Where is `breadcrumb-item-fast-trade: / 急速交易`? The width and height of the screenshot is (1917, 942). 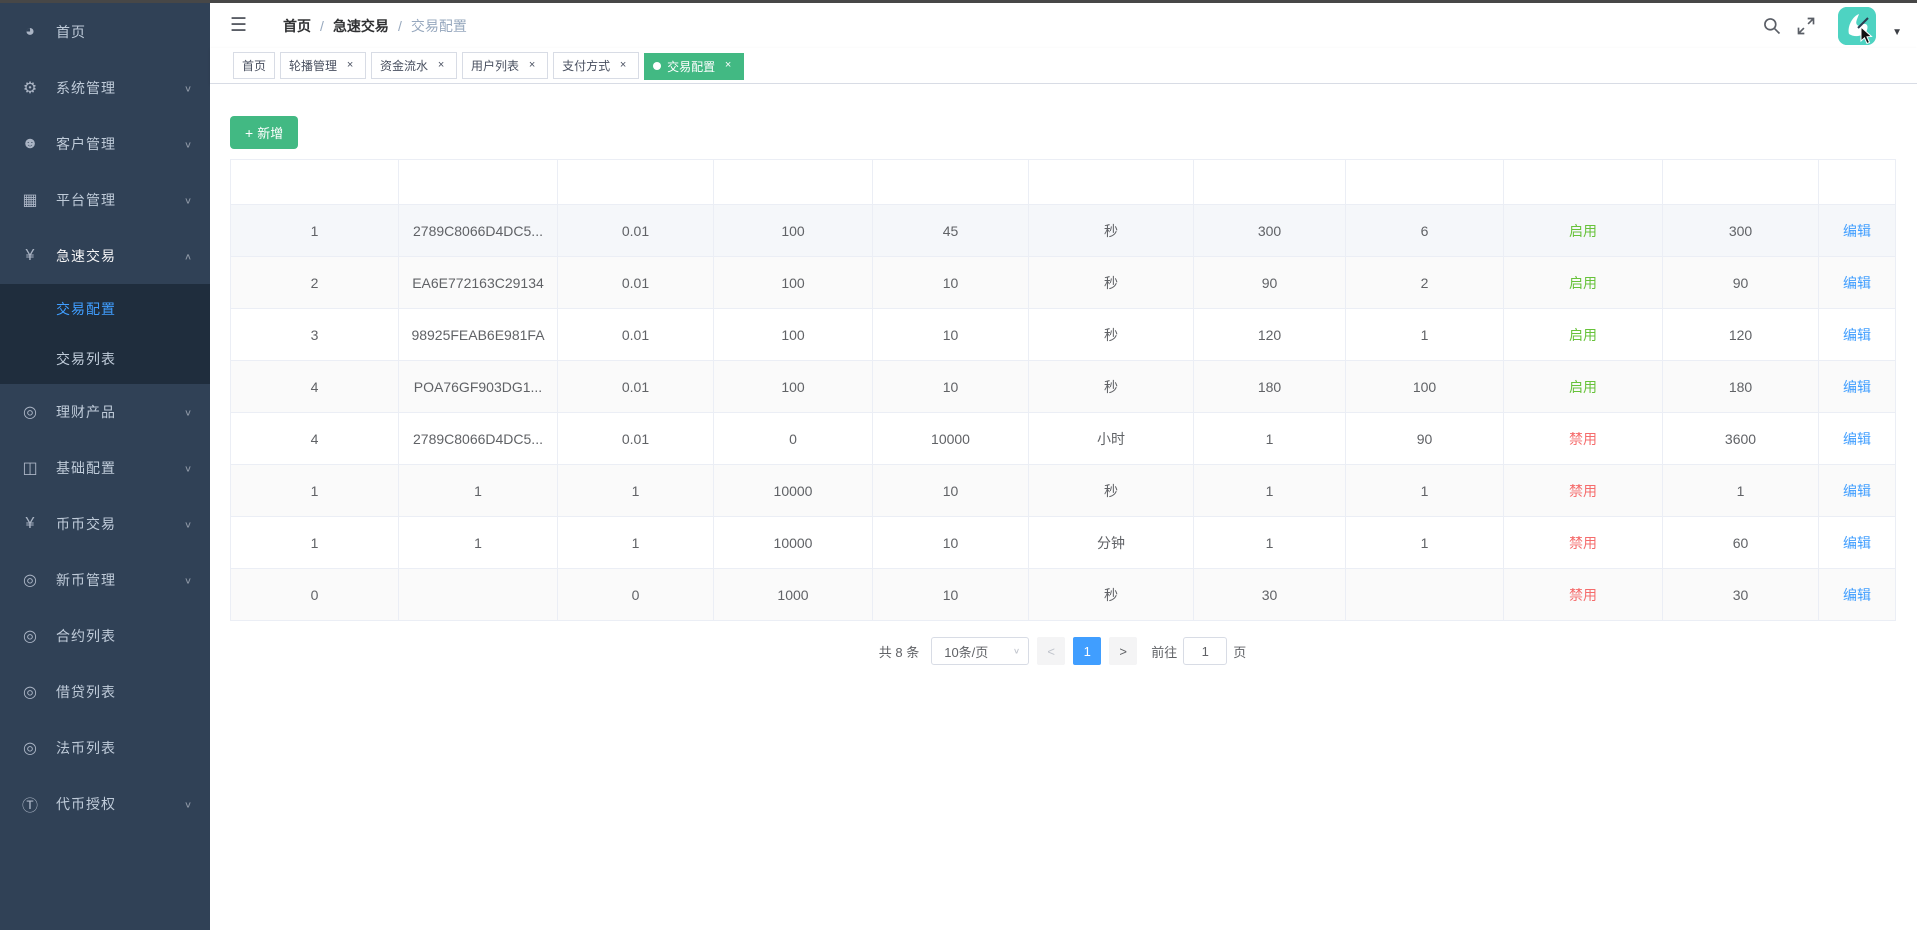 breadcrumb-item-fast-trade: / 急速交易 is located at coordinates (350, 26).